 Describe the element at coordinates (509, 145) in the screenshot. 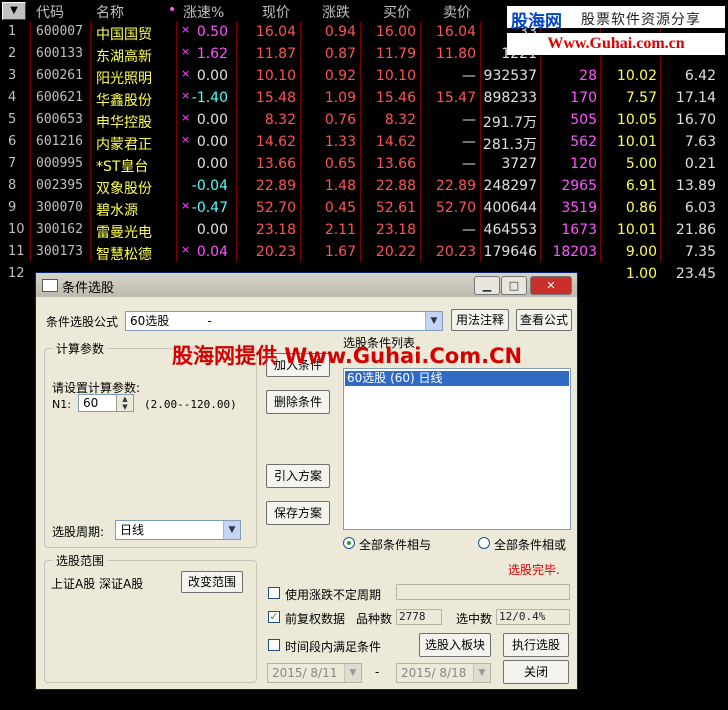

I see `cell-vol: 281.3万` at that location.